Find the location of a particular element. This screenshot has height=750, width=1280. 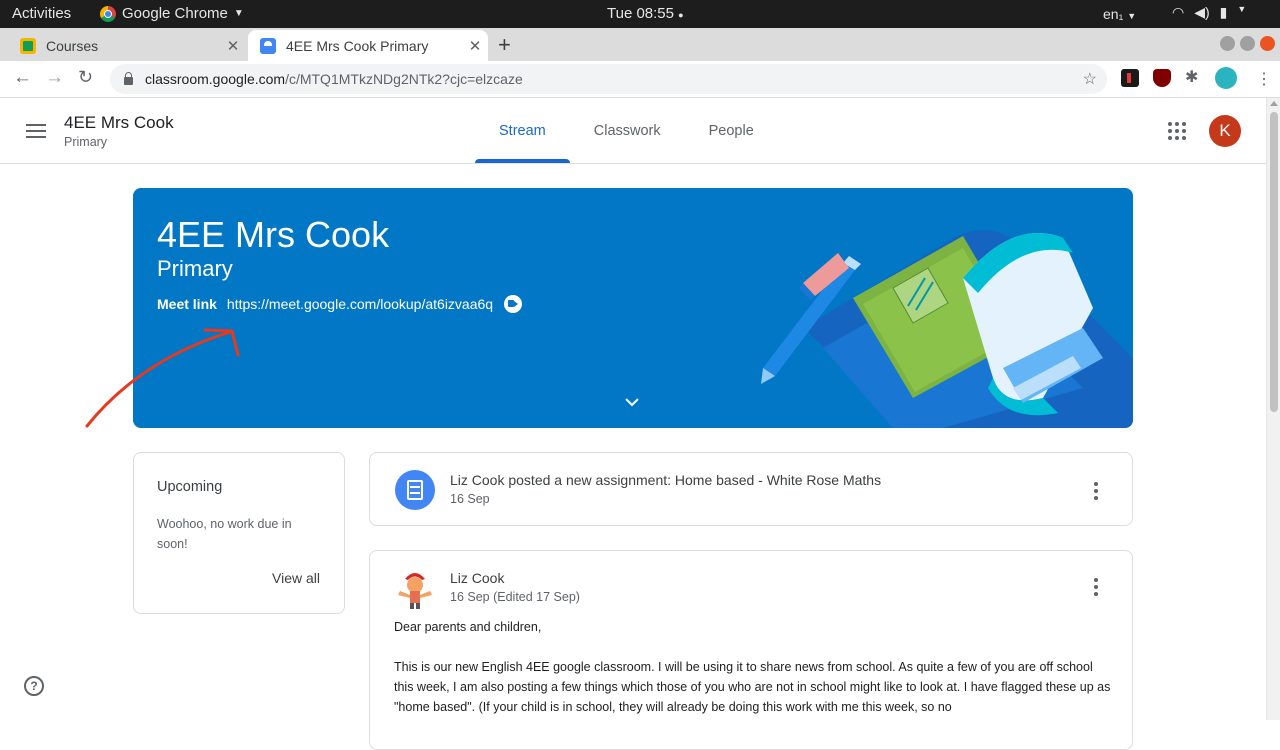

lock-icon is located at coordinates (128, 78).